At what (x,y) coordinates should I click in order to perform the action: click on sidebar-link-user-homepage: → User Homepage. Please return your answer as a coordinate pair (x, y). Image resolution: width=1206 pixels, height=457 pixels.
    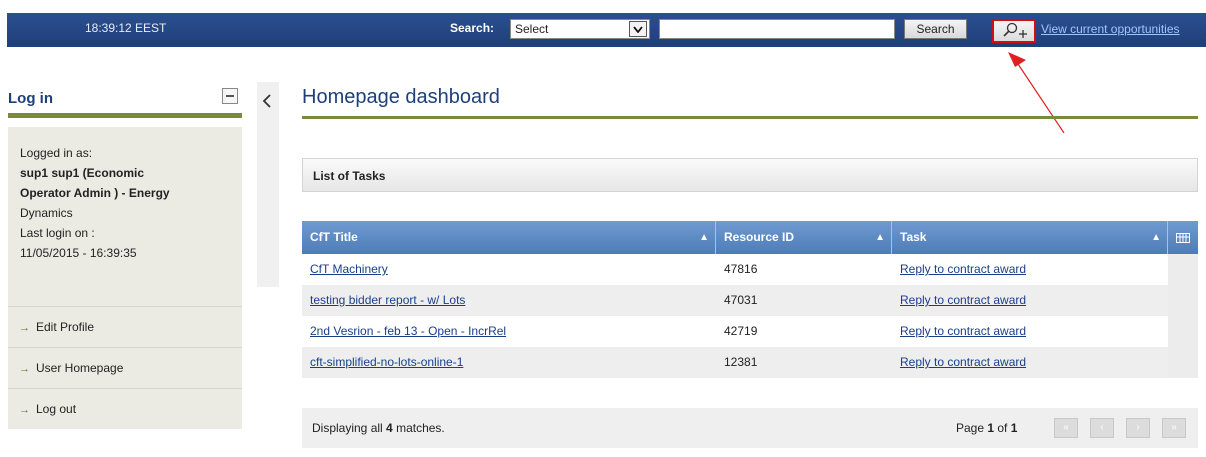
    Looking at the image, I should click on (125, 367).